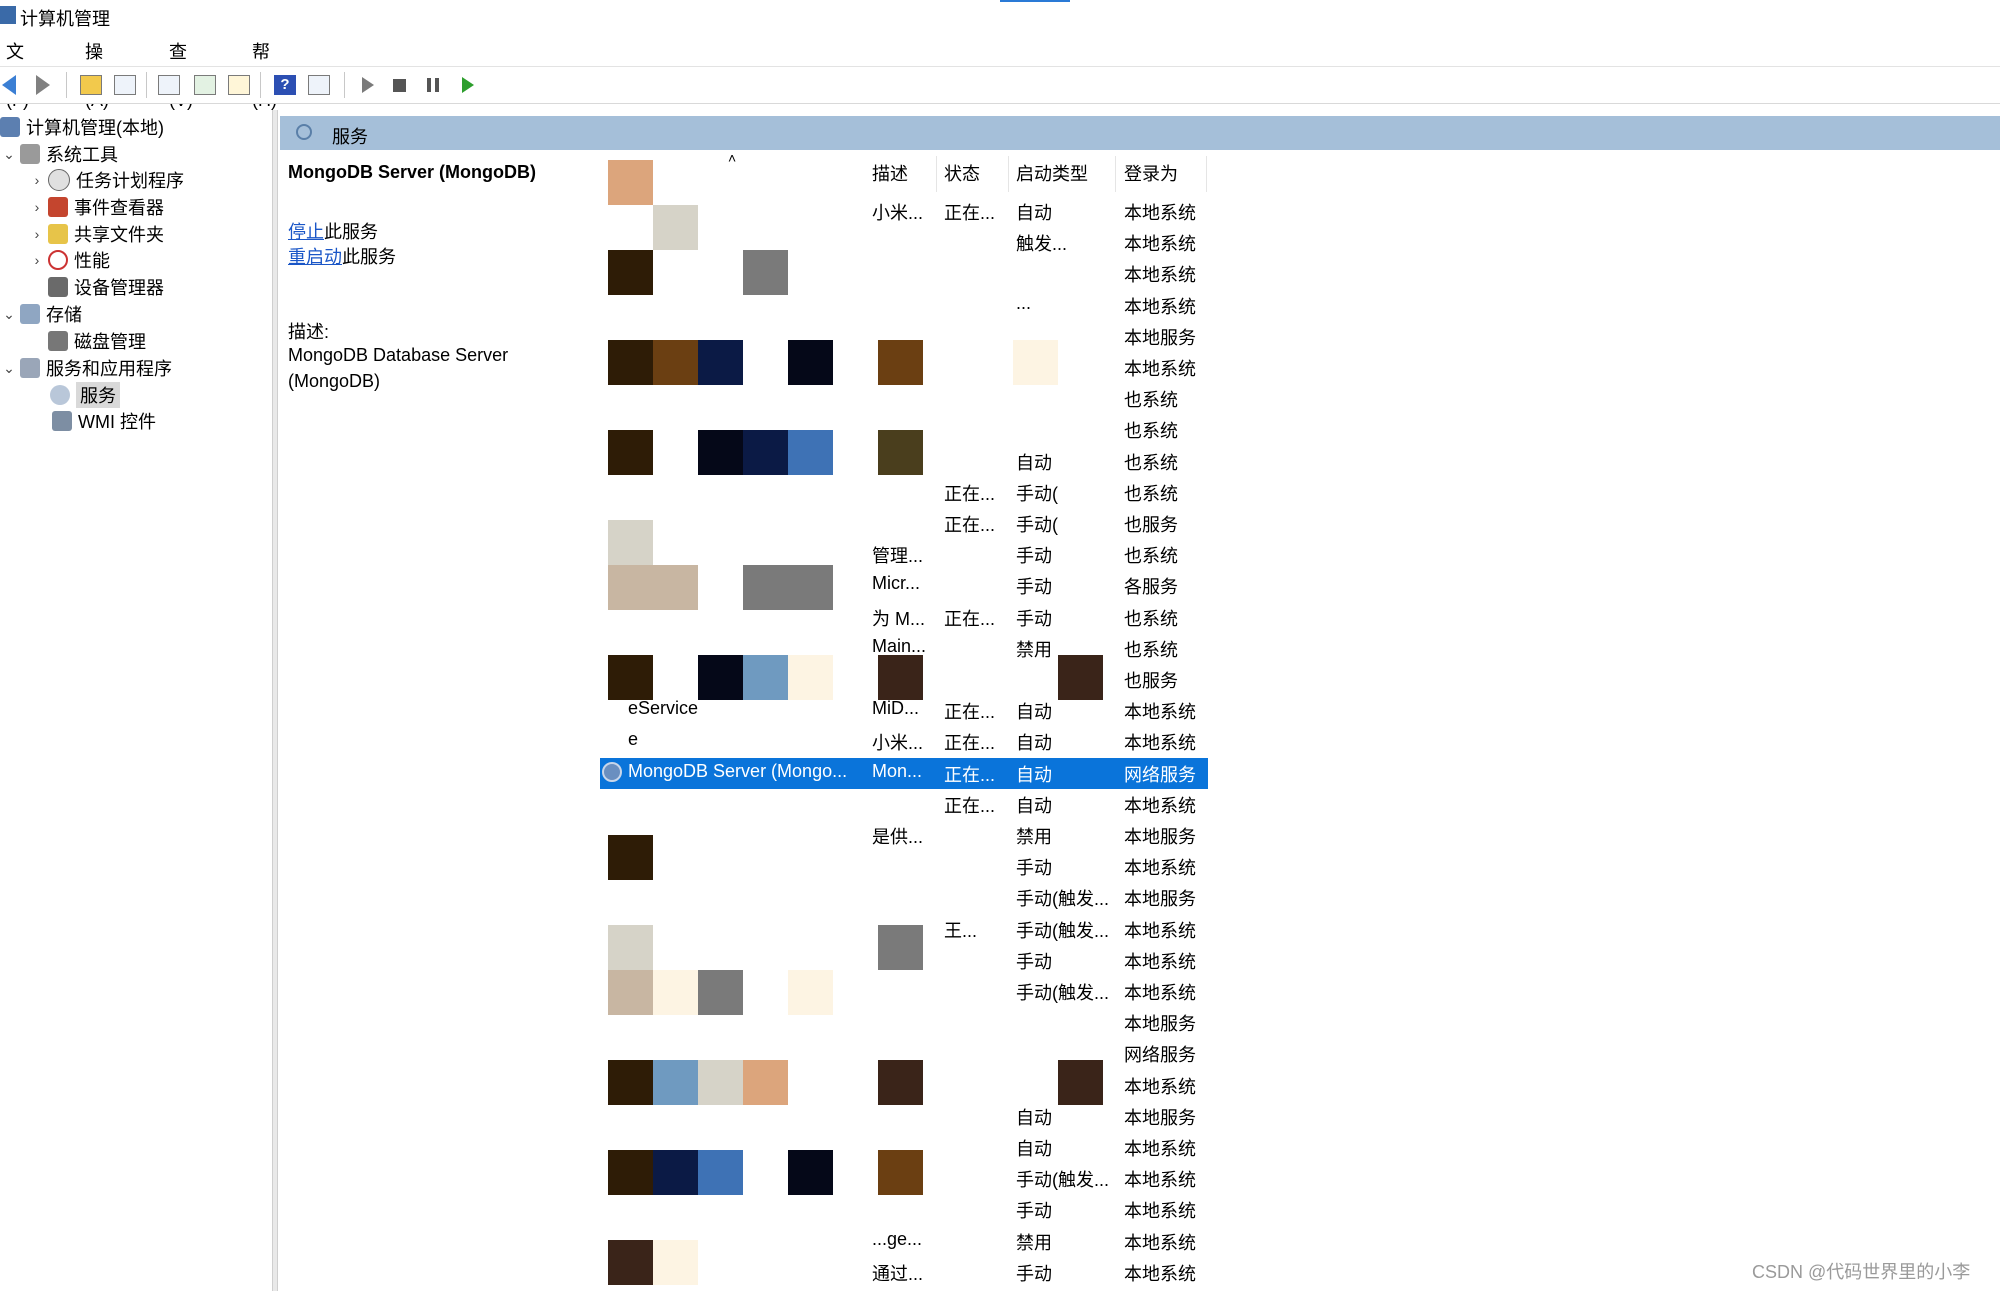 This screenshot has width=2000, height=1291. What do you see at coordinates (1160, 337) in the screenshot?
I see `service-logon-cell: 本地服务` at bounding box center [1160, 337].